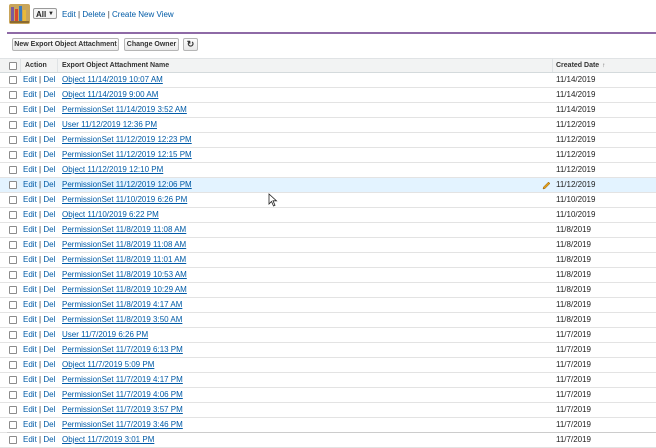 This screenshot has width=656, height=448. What do you see at coordinates (13, 66) in the screenshot?
I see `select-all-checkbox` at bounding box center [13, 66].